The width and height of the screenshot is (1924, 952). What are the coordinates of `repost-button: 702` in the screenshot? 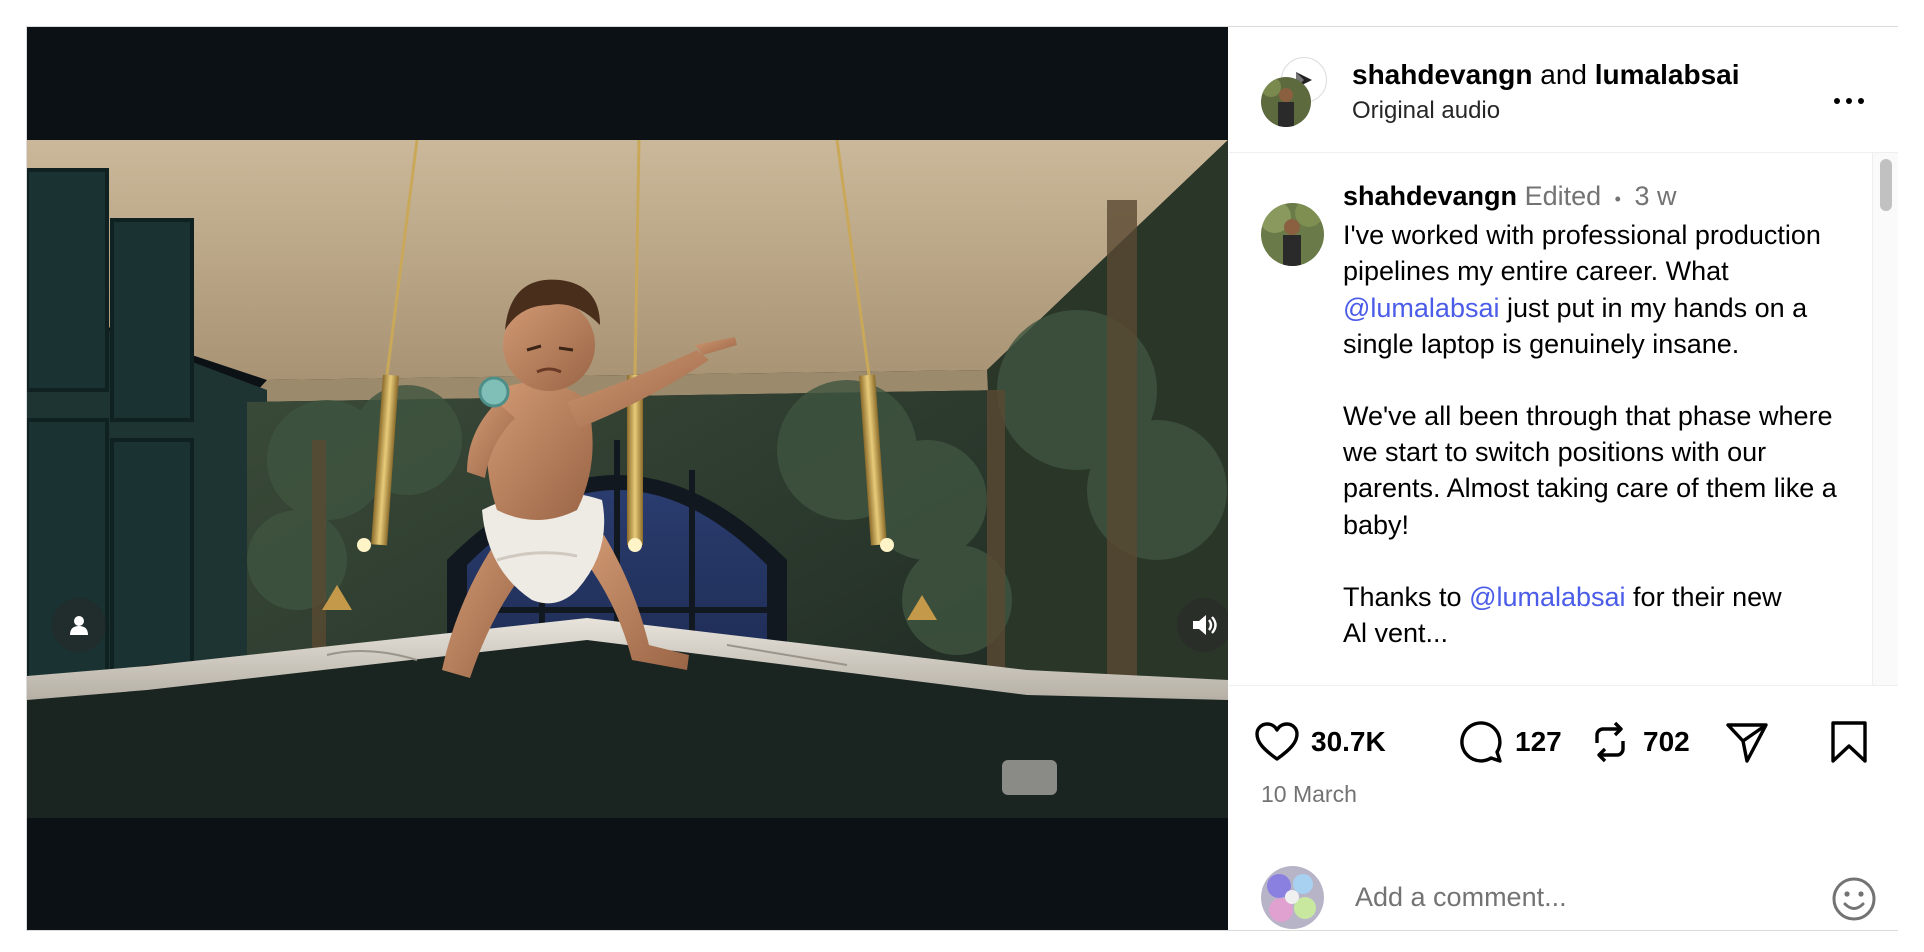 It's located at (1639, 742).